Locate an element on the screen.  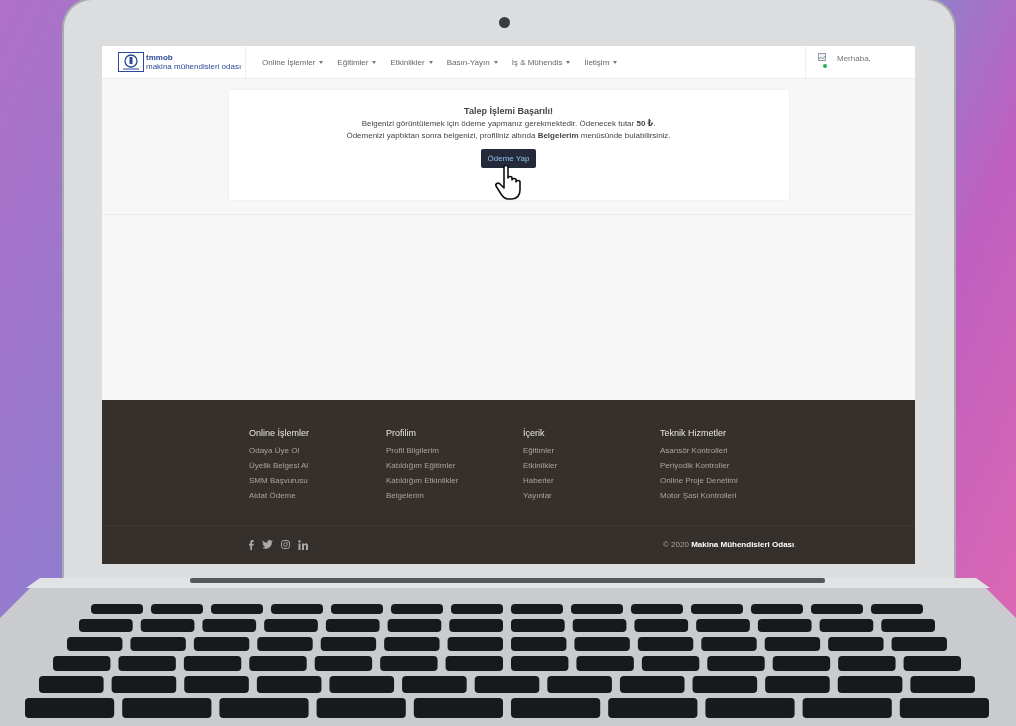
linkedin-icon is located at coordinates (303, 544).